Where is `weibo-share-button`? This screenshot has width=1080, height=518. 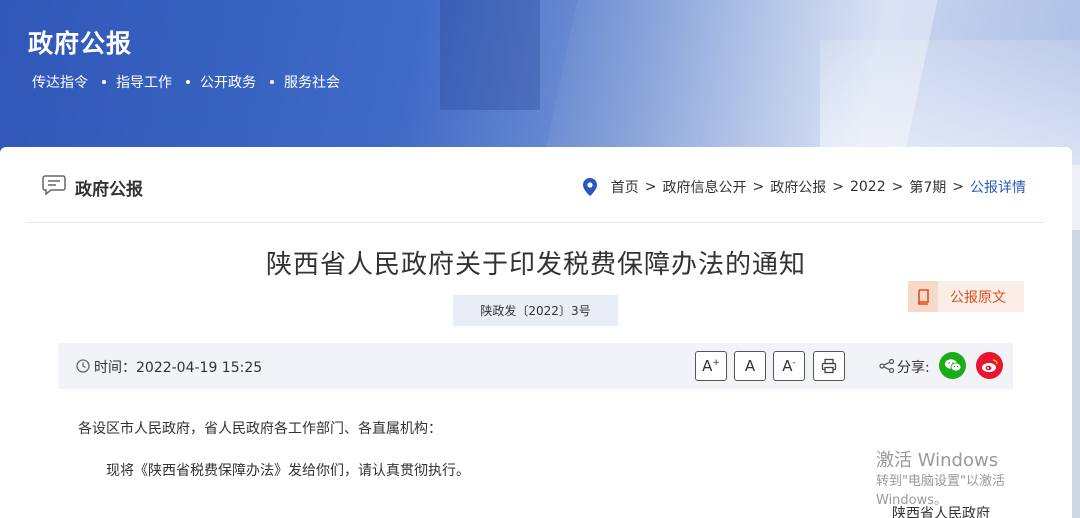
weibo-share-button is located at coordinates (989, 365).